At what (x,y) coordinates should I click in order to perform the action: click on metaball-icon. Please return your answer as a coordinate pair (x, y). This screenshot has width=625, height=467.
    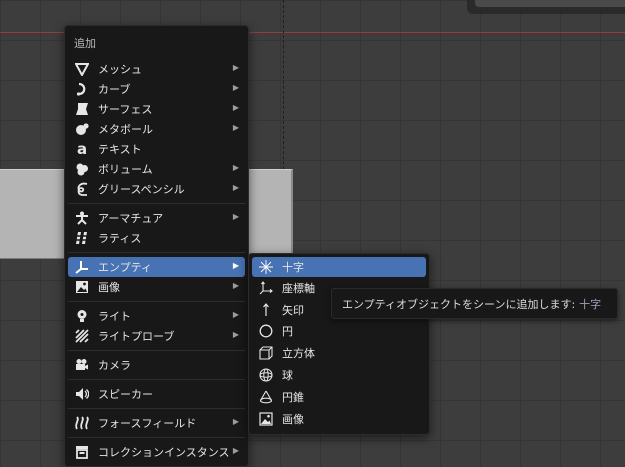
    Looking at the image, I should click on (82, 129).